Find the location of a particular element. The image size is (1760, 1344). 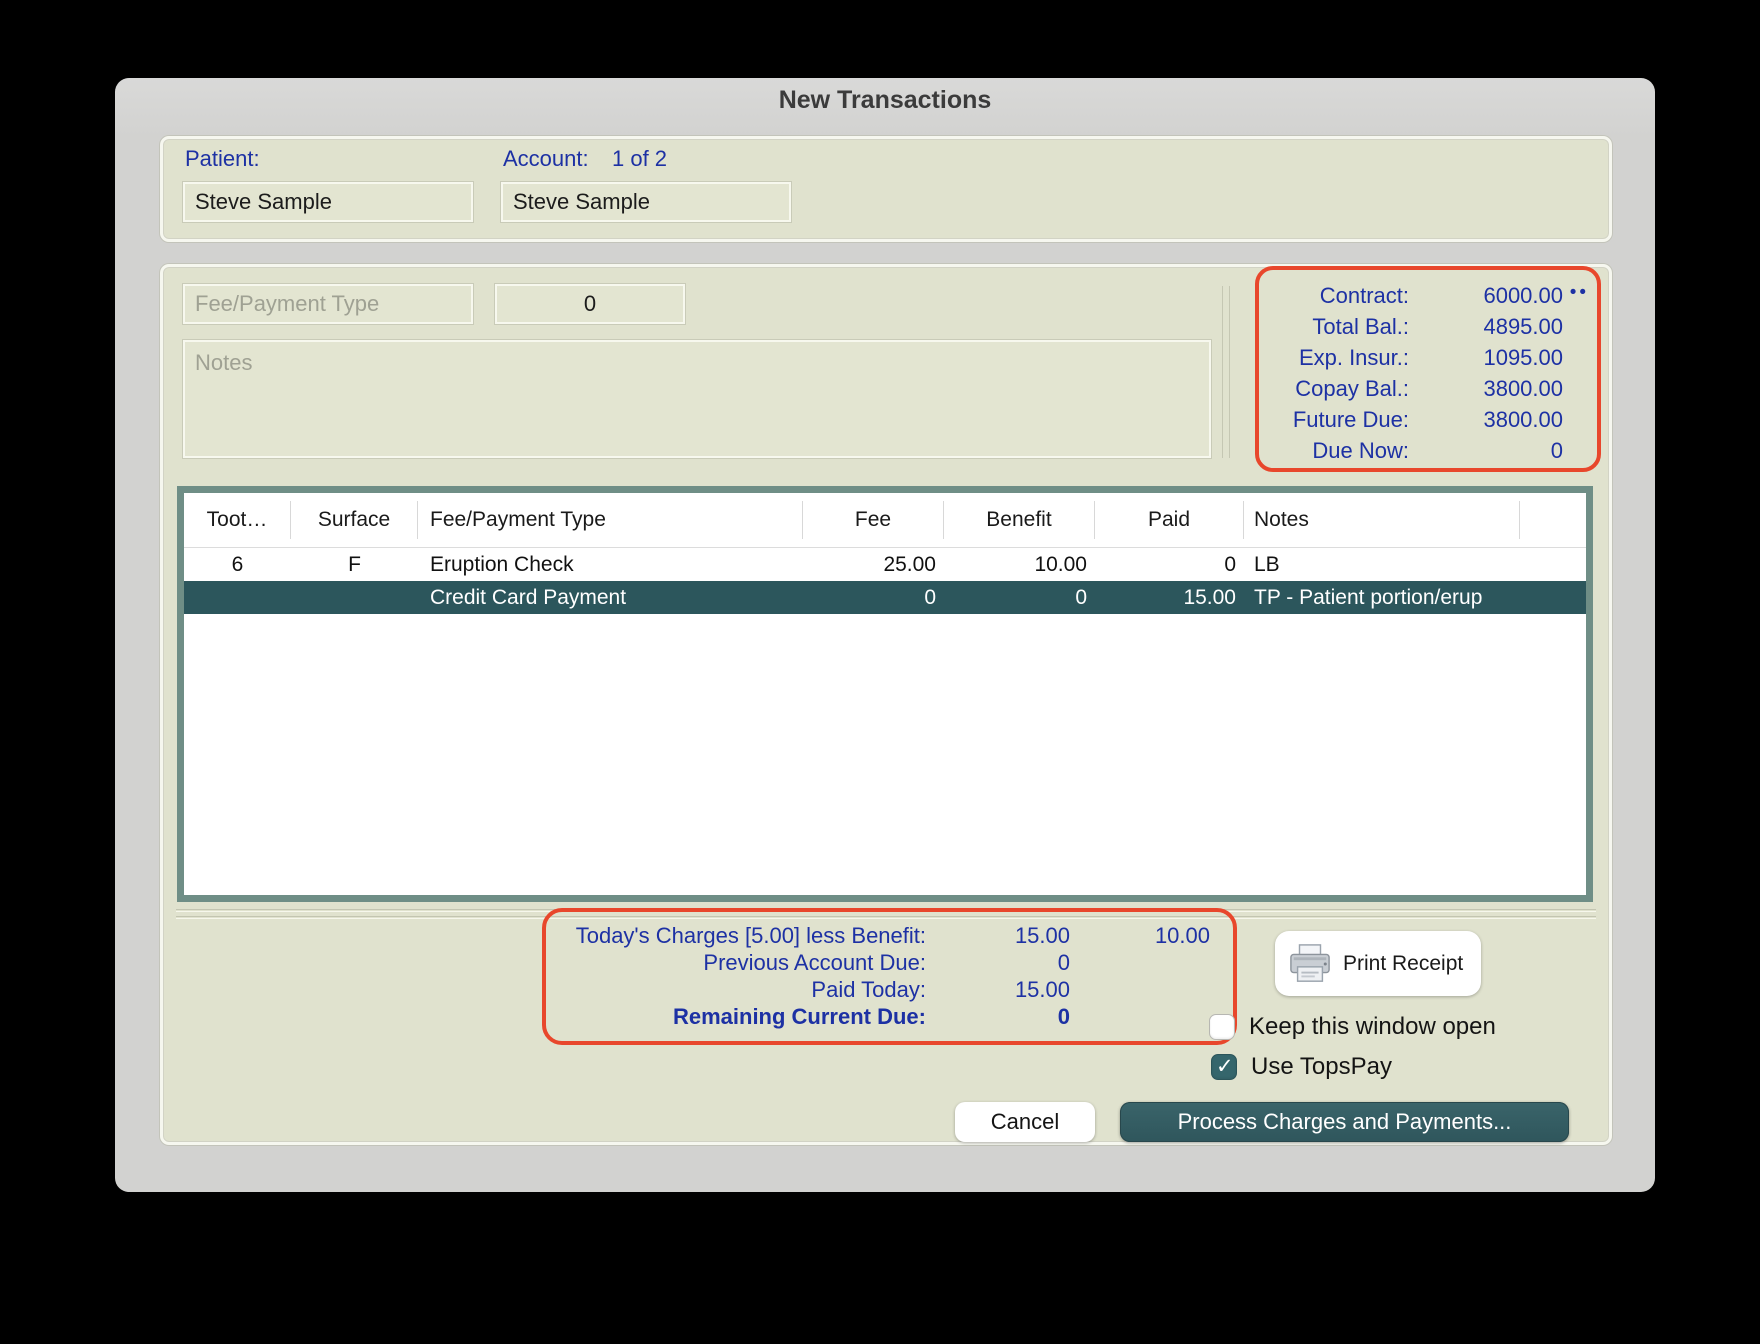

account-label: Account: is located at coordinates (546, 158).